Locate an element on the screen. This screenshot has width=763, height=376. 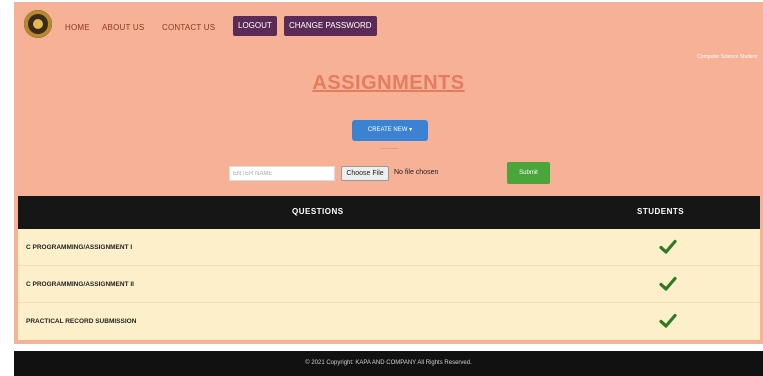
table-row: PRACTICAL RECORD SUBMISSION is located at coordinates (389, 321).